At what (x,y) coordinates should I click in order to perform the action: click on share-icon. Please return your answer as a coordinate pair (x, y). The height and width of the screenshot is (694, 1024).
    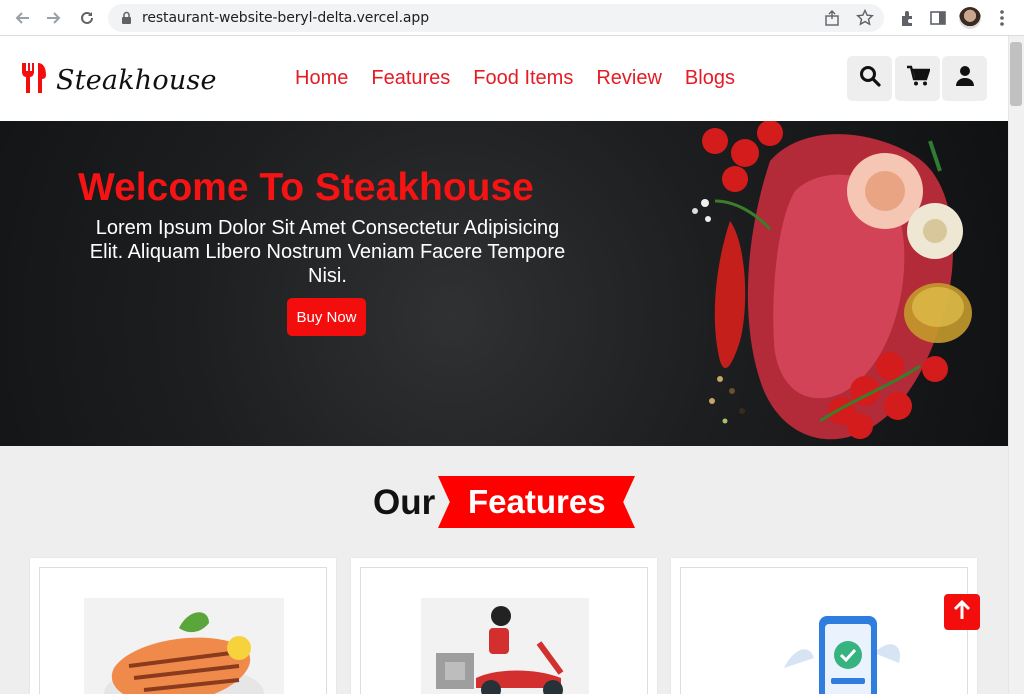
    Looking at the image, I should click on (833, 20).